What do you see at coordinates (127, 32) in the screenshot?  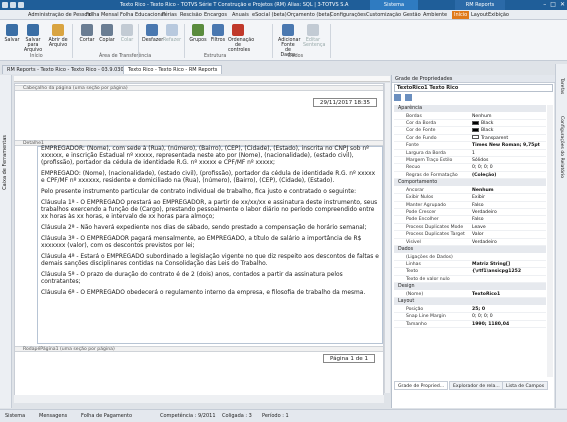 I see `colar-button: Colar` at bounding box center [127, 32].